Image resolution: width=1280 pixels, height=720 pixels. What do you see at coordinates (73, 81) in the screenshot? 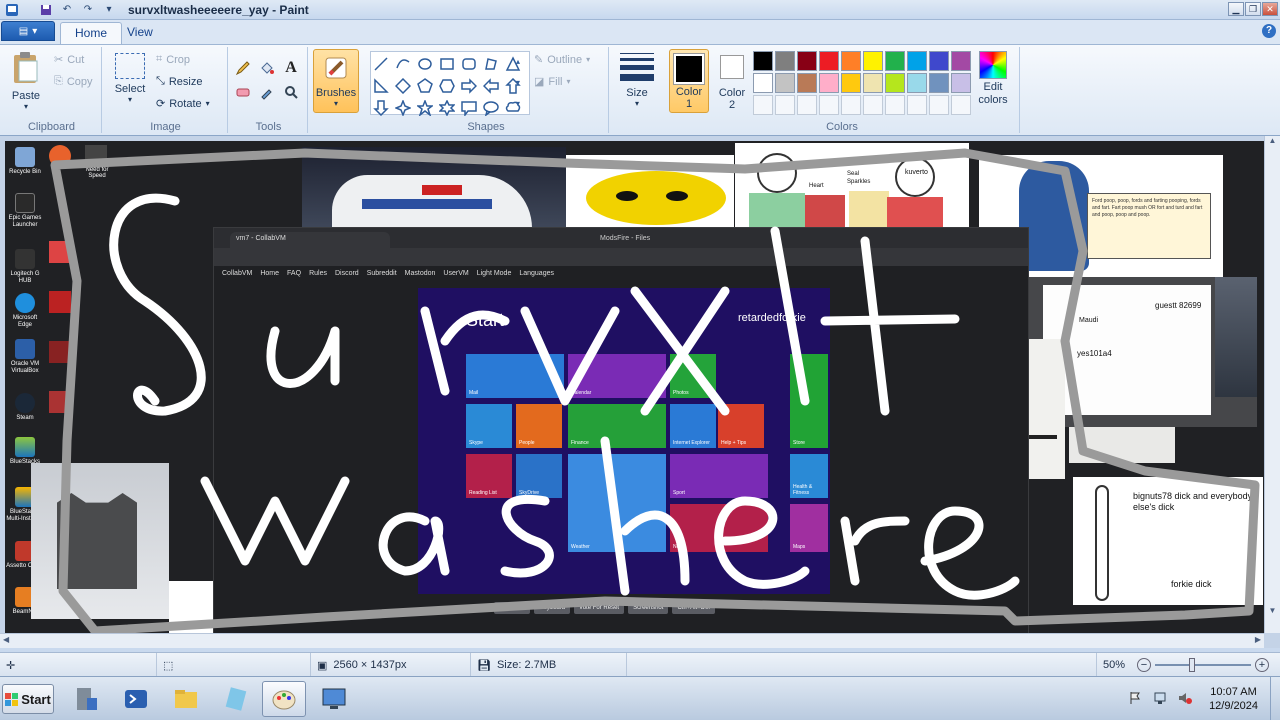
I see `copy-button: ⎘ Copy` at bounding box center [73, 81].